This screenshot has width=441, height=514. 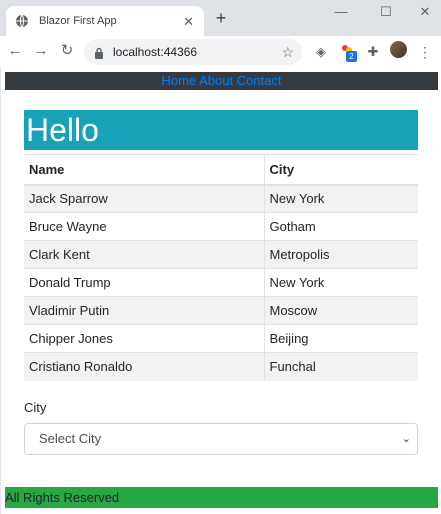 I want to click on table-row: Chipper Jones Beijing, so click(x=221, y=338).